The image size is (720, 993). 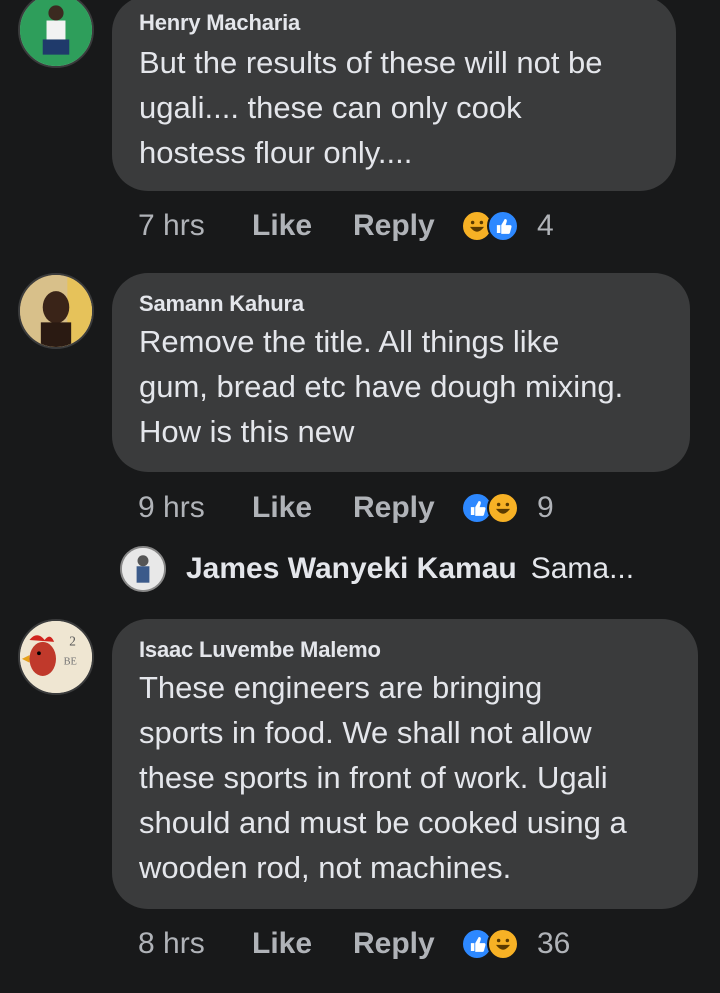 I want to click on comment-meta: 9 hrs Like Reply 9, so click(x=346, y=508).